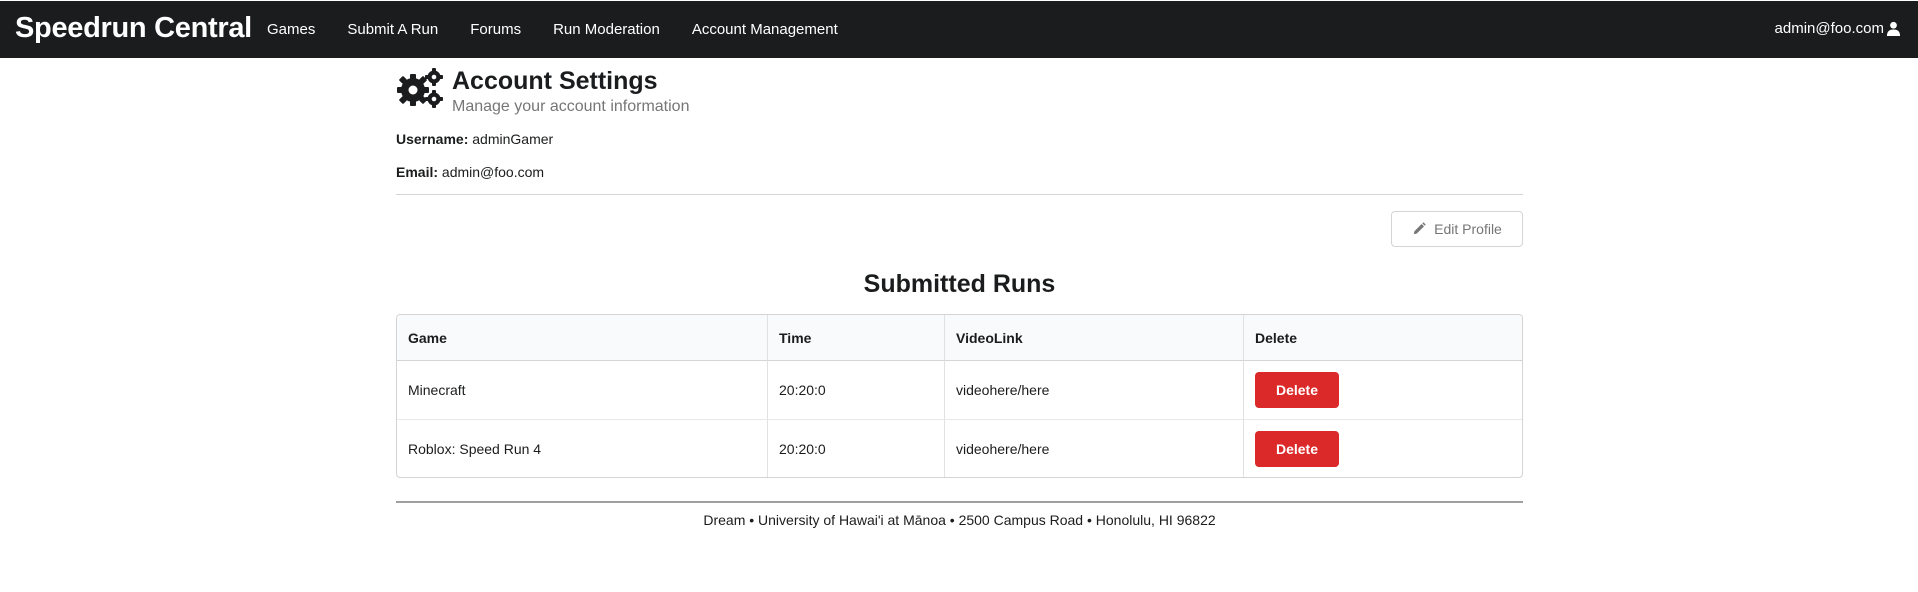 Image resolution: width=1918 pixels, height=592 pixels. I want to click on email-field: Email: admin@foo.com, so click(470, 172).